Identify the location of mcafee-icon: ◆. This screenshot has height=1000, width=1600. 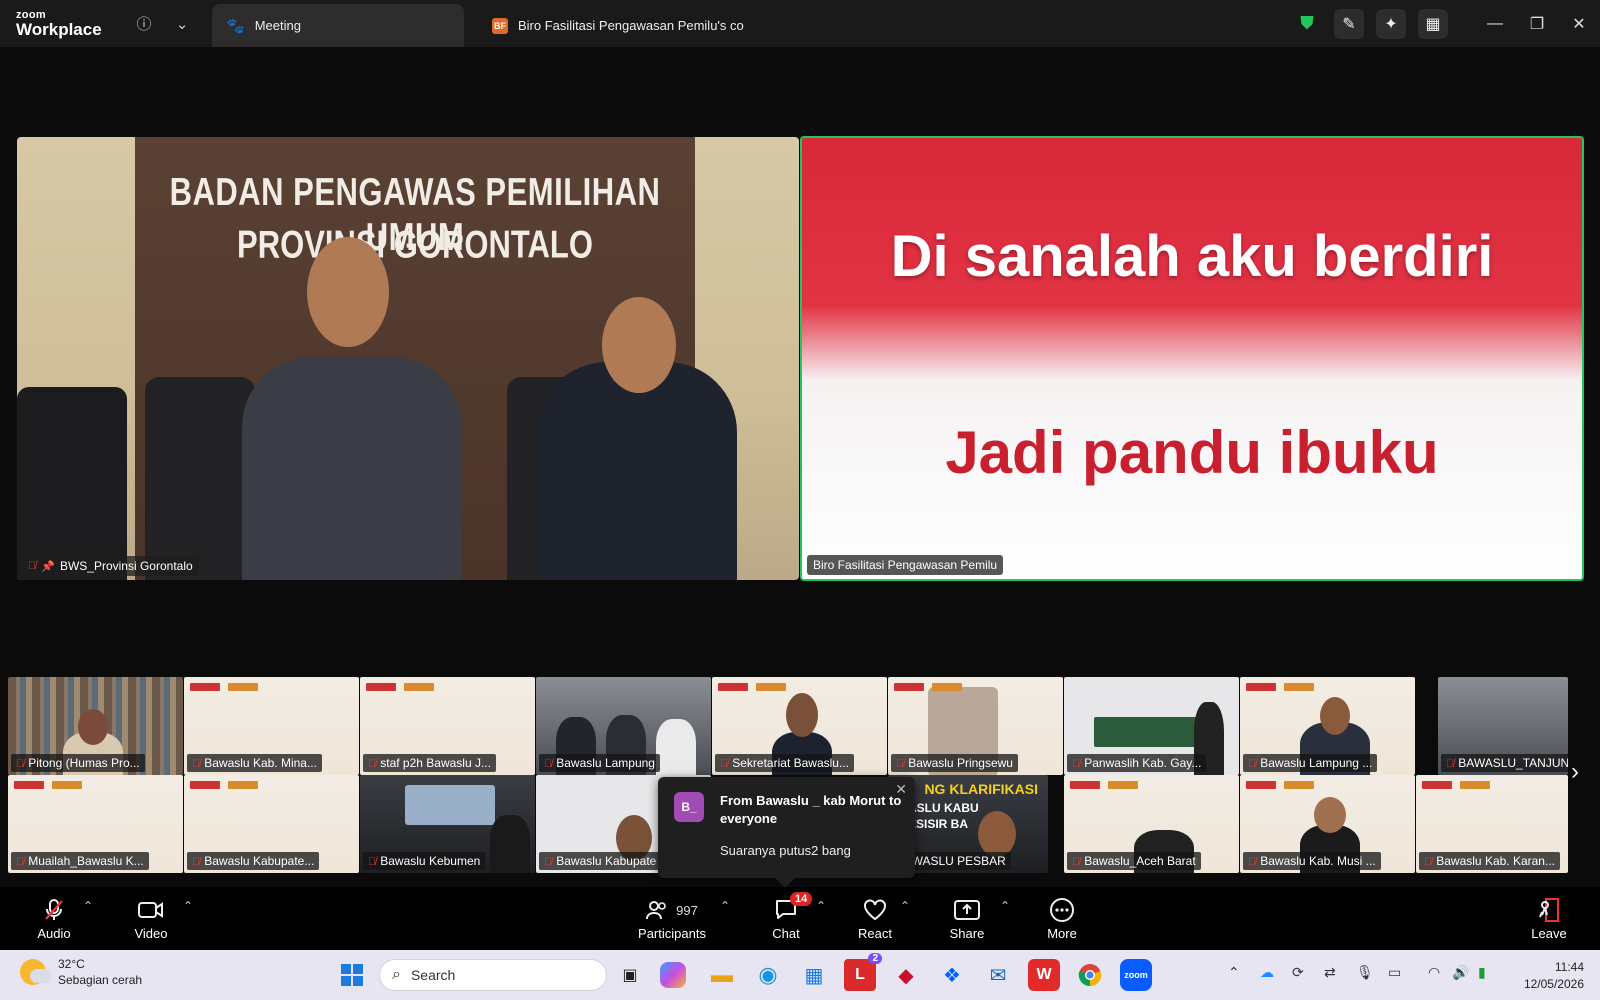
(906, 975).